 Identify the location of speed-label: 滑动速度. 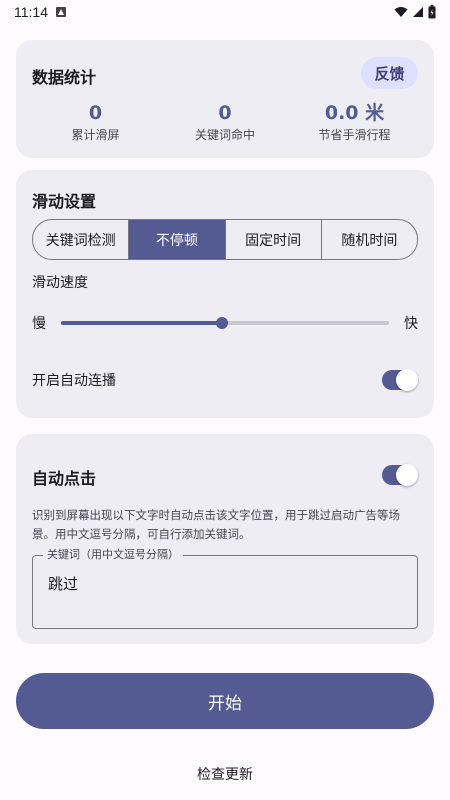
(60, 283).